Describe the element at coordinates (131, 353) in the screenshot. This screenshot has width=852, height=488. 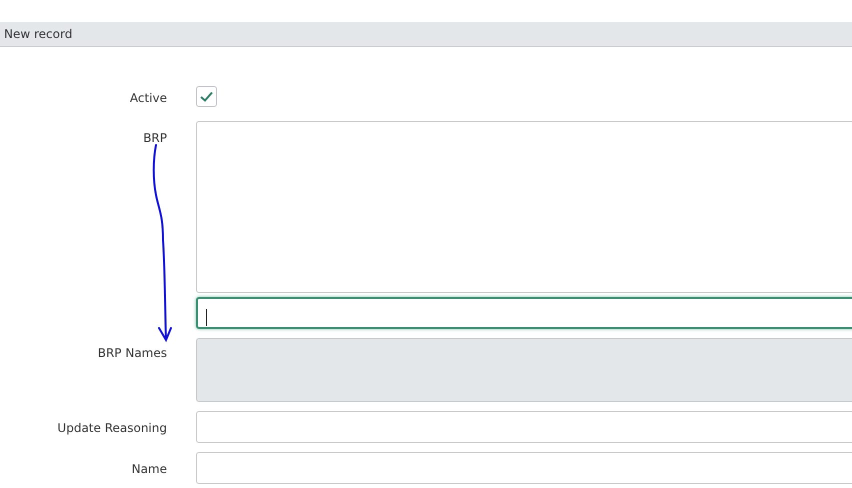
I see `field-label: BRP Names` at that location.